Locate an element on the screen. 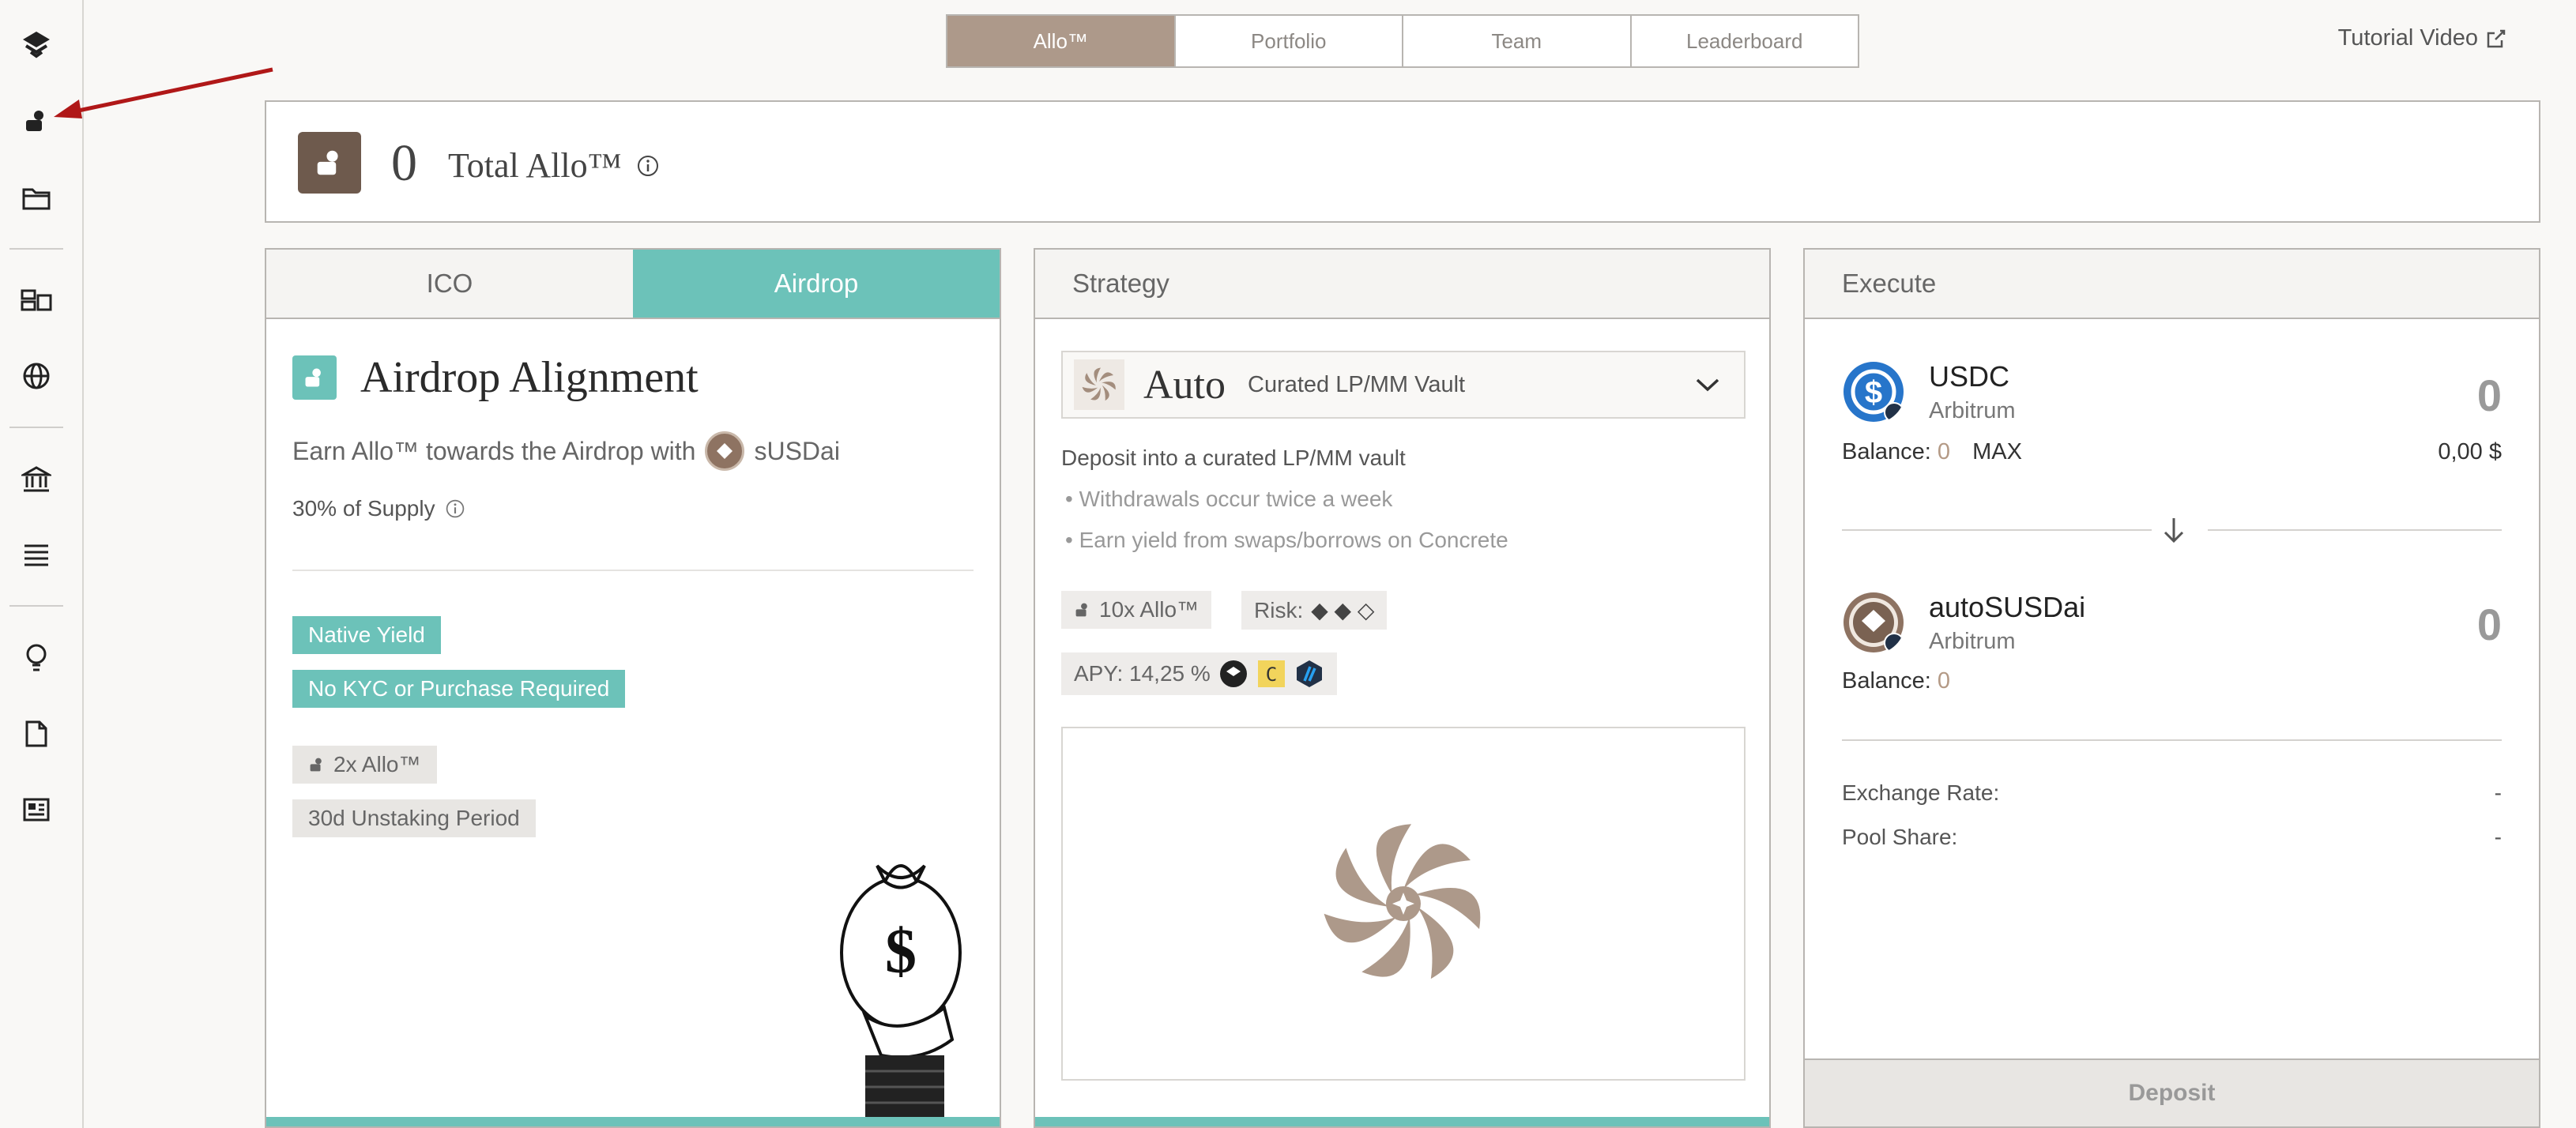 This screenshot has width=2576, height=1128. deposit-button: Deposit is located at coordinates (2172, 1092).